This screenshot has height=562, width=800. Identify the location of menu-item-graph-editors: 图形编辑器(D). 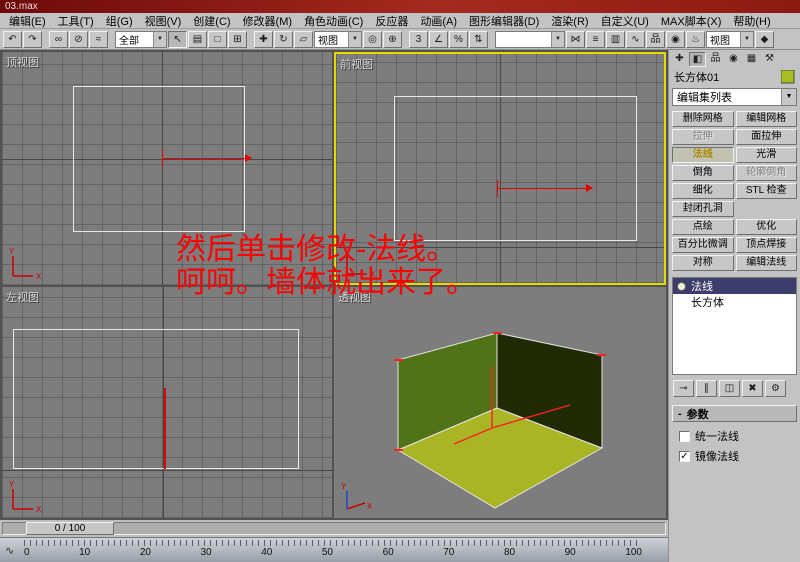
(504, 21).